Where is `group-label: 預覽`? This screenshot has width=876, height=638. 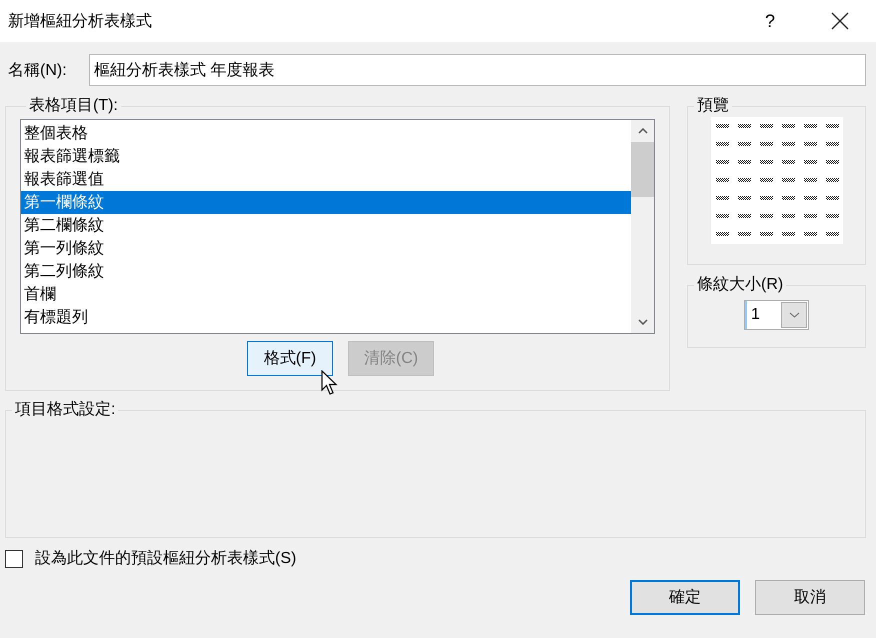 group-label: 預覽 is located at coordinates (713, 106).